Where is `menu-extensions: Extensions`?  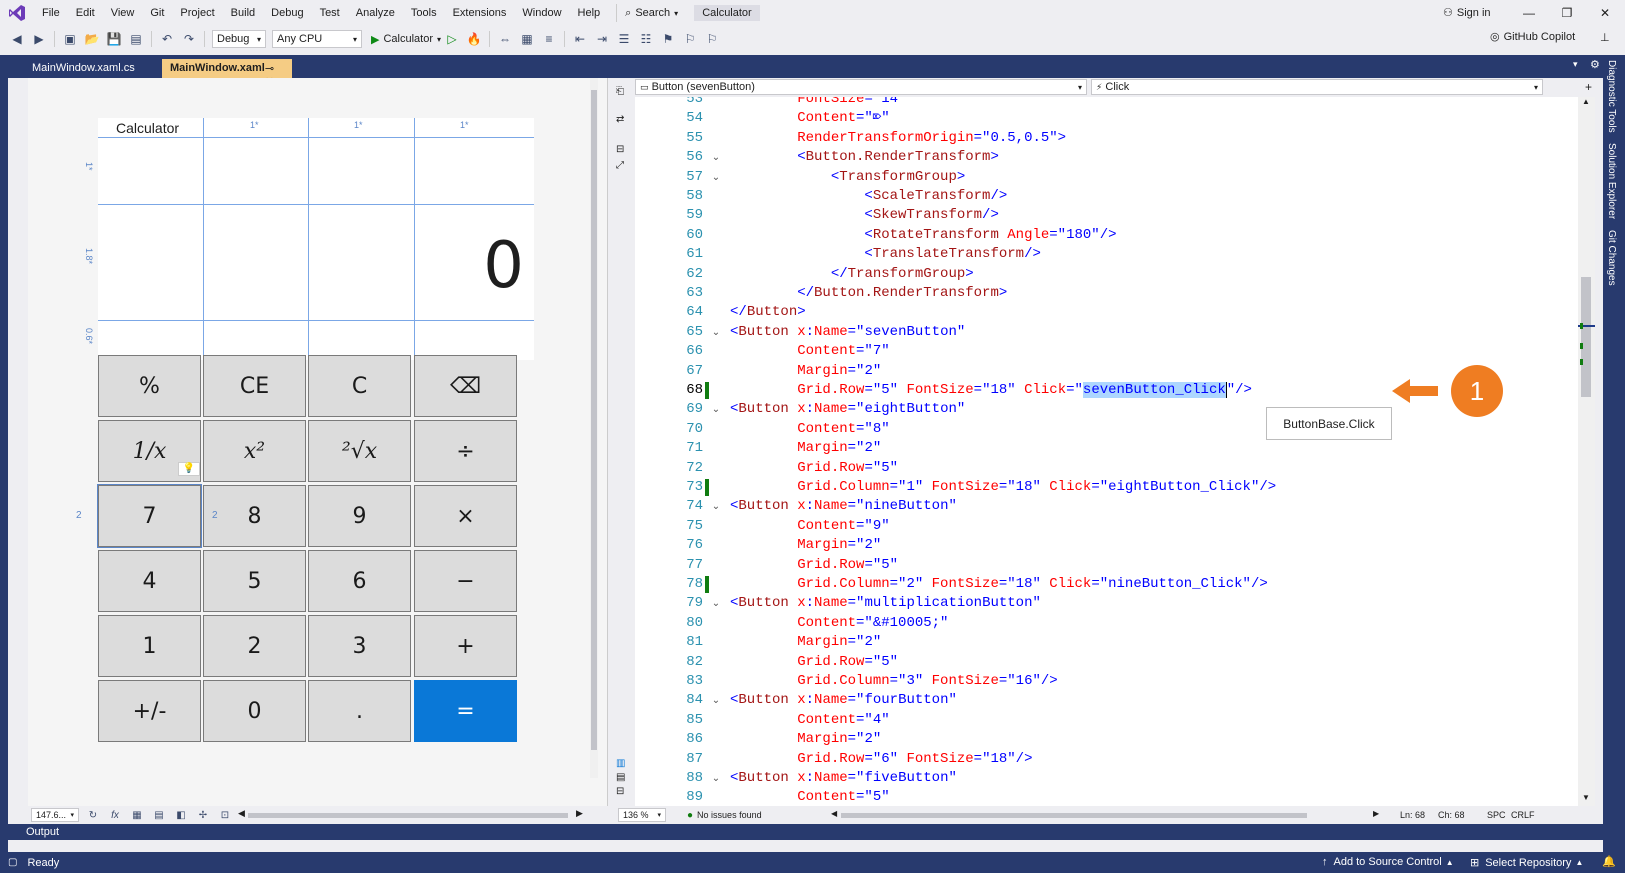 menu-extensions: Extensions is located at coordinates (480, 13).